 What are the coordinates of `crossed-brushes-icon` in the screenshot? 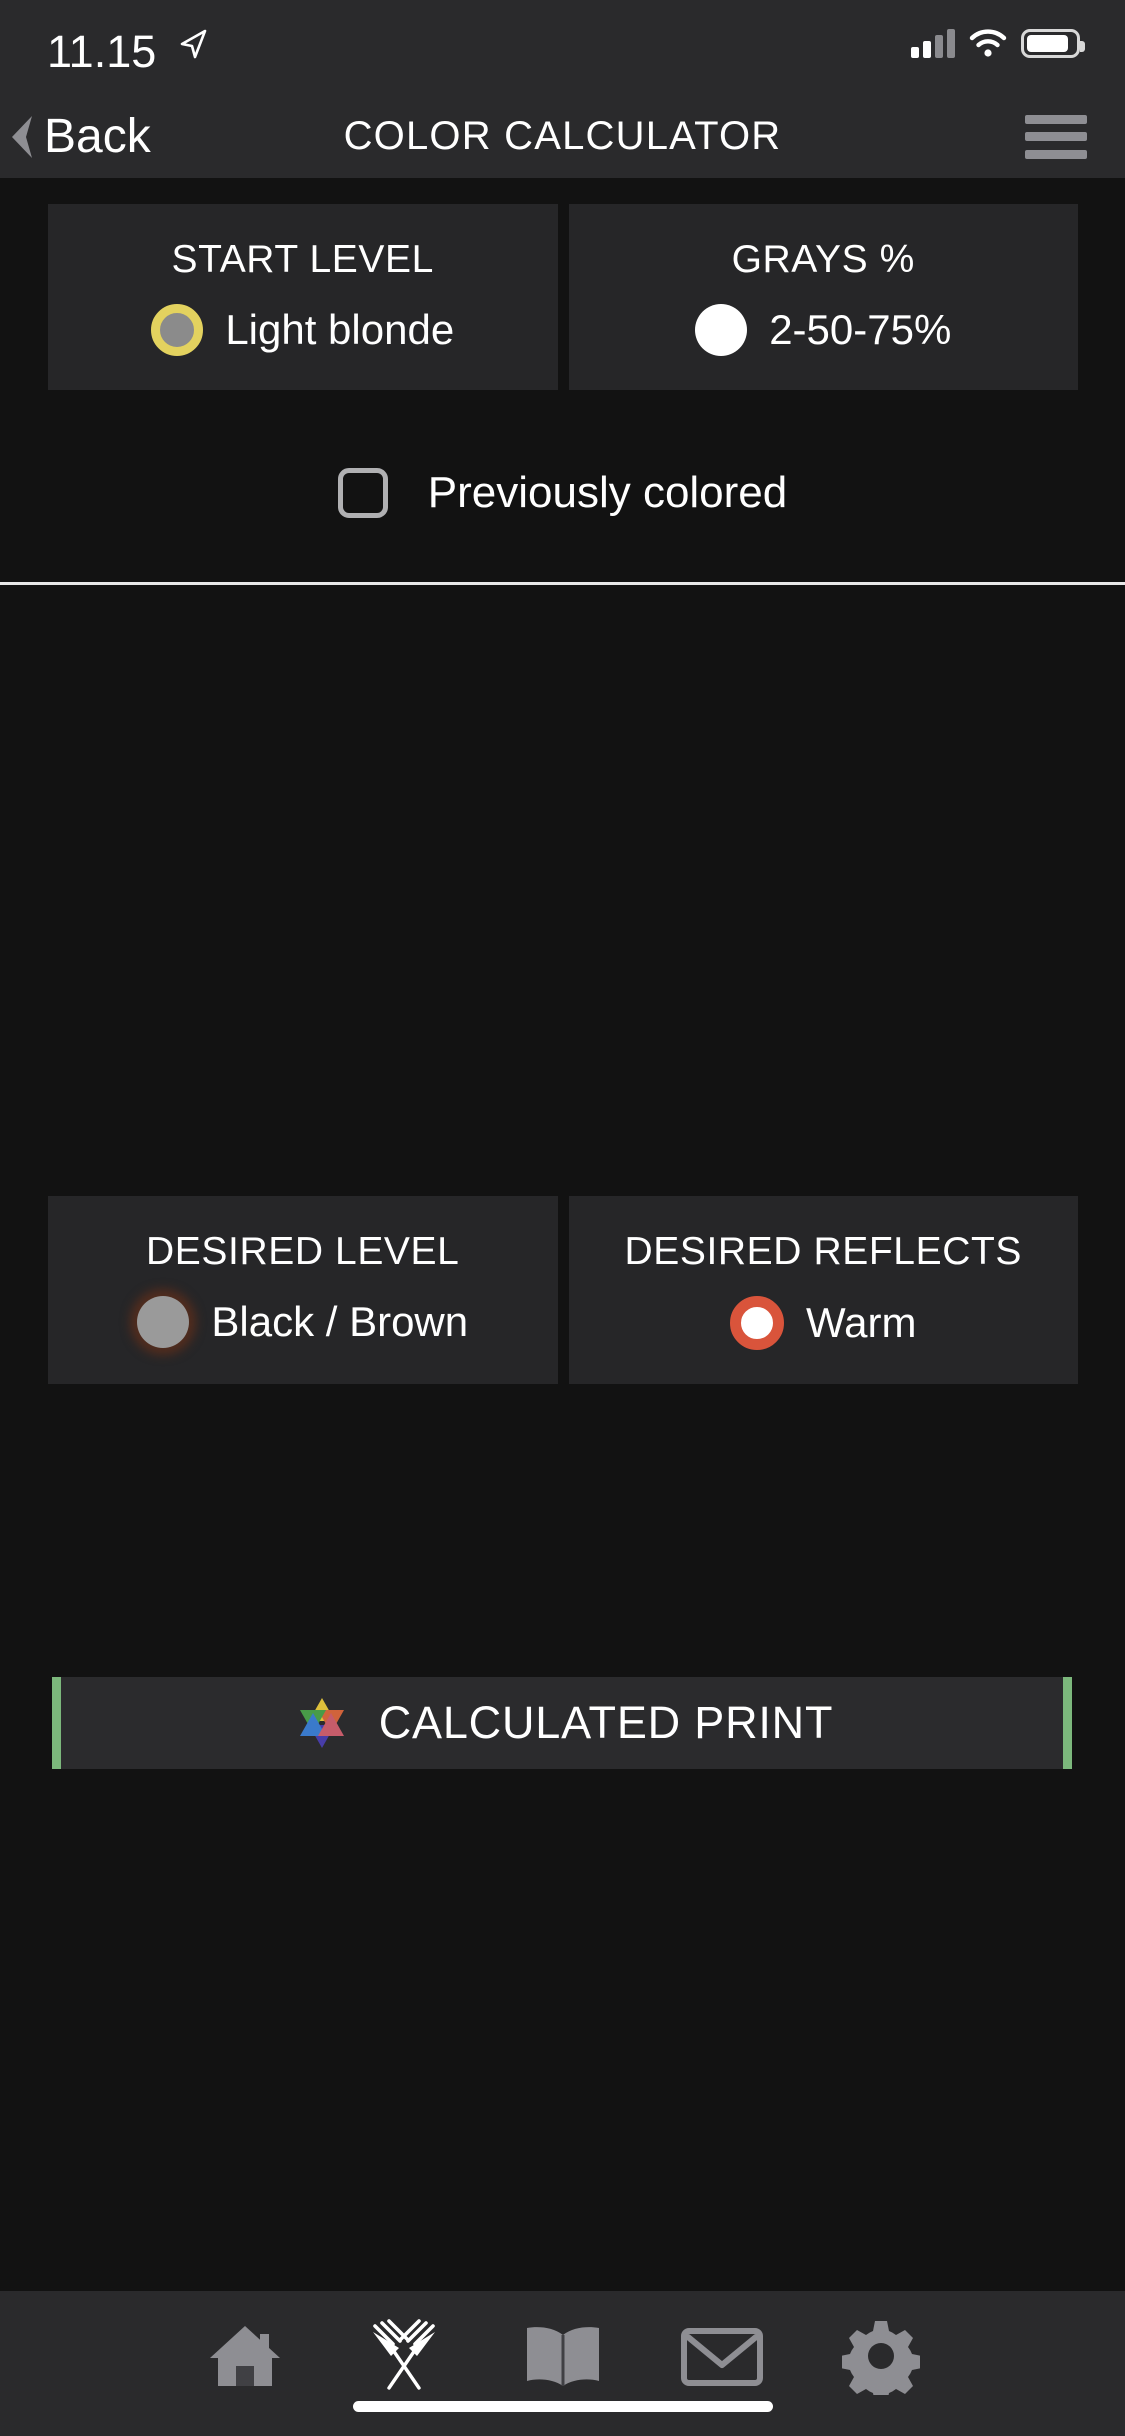 It's located at (403, 2354).